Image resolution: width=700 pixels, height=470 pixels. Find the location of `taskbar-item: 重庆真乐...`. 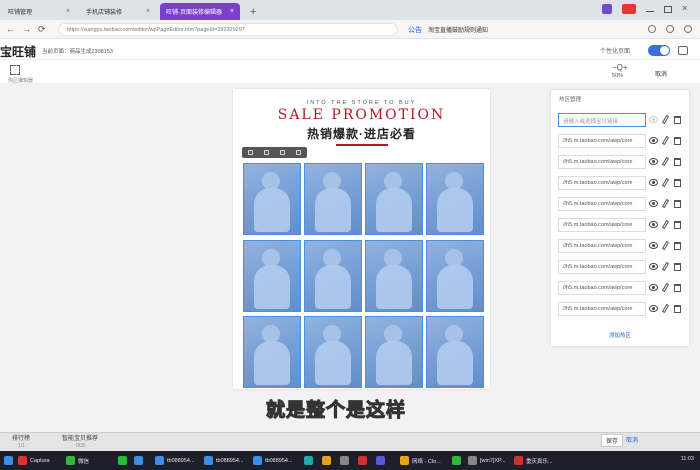

taskbar-item: 重庆真乐... is located at coordinates (533, 460).